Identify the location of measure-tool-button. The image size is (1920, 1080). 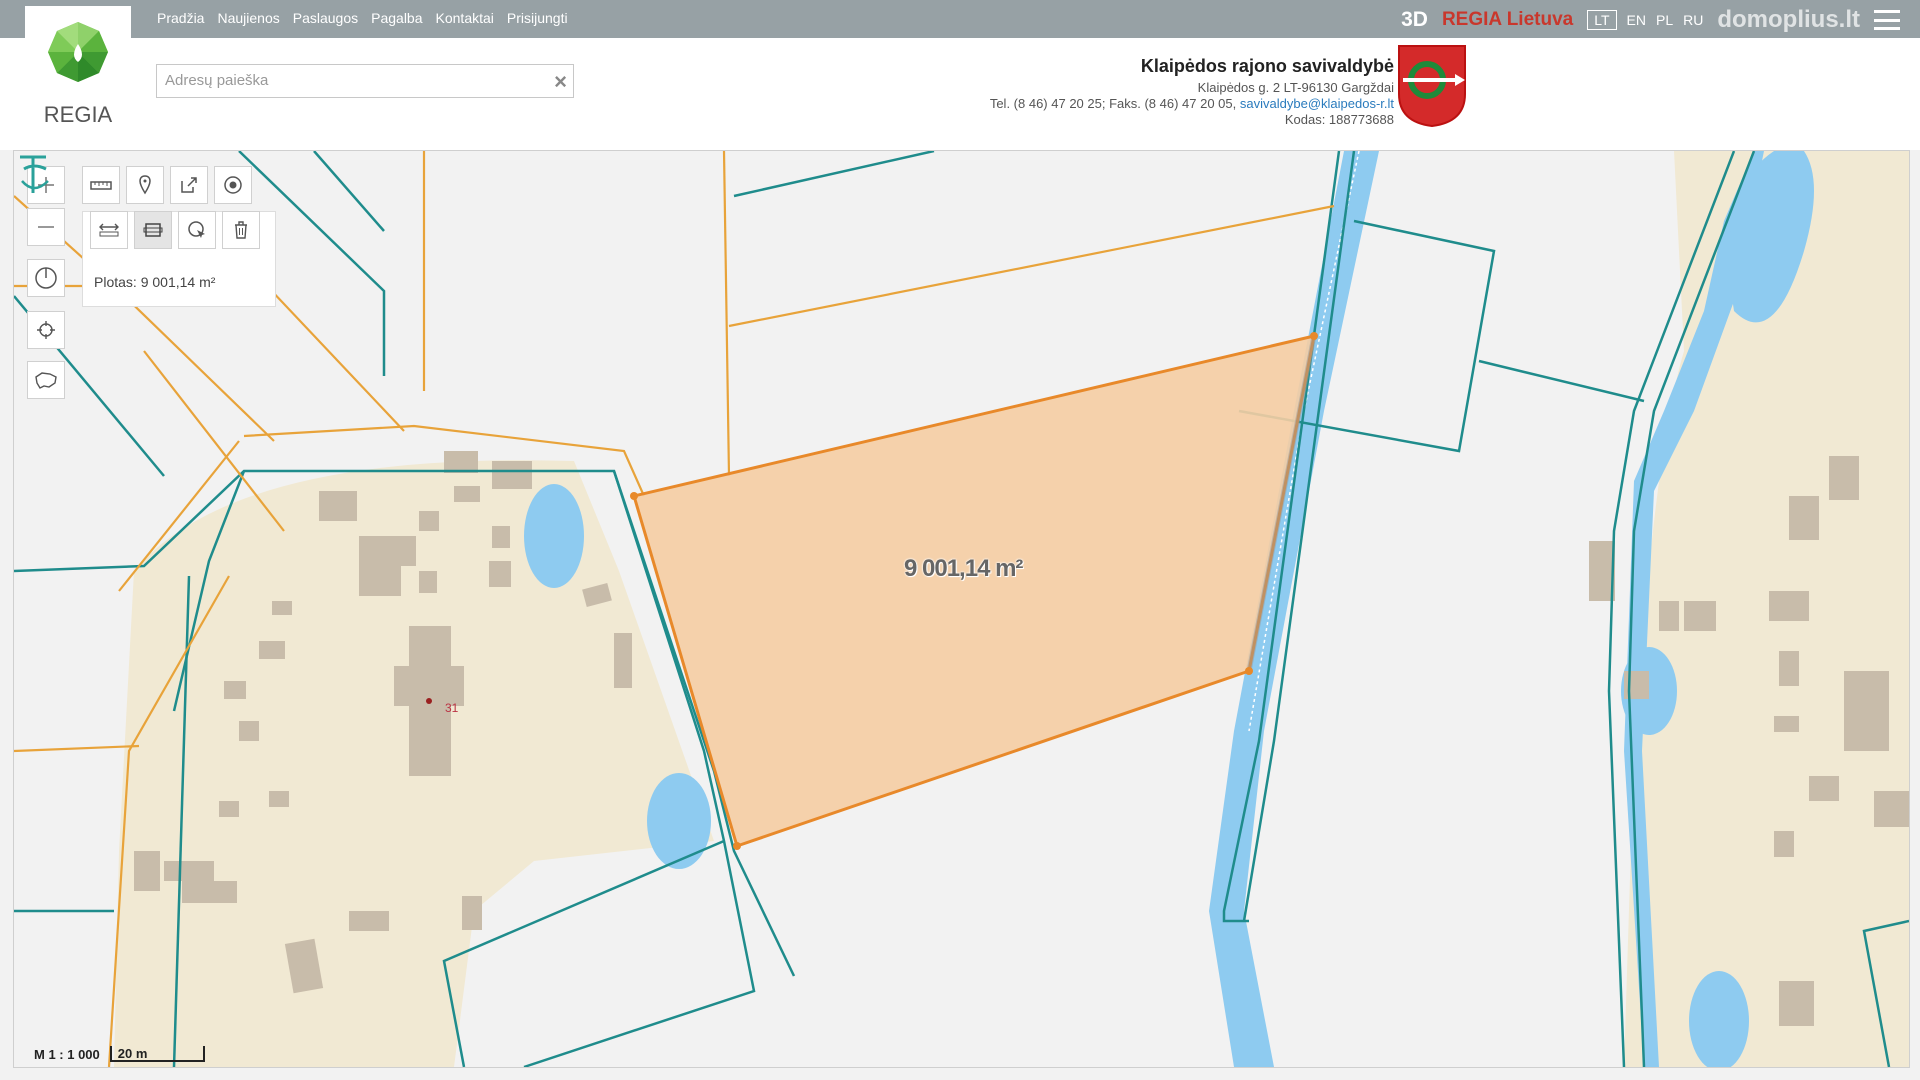
(101, 185).